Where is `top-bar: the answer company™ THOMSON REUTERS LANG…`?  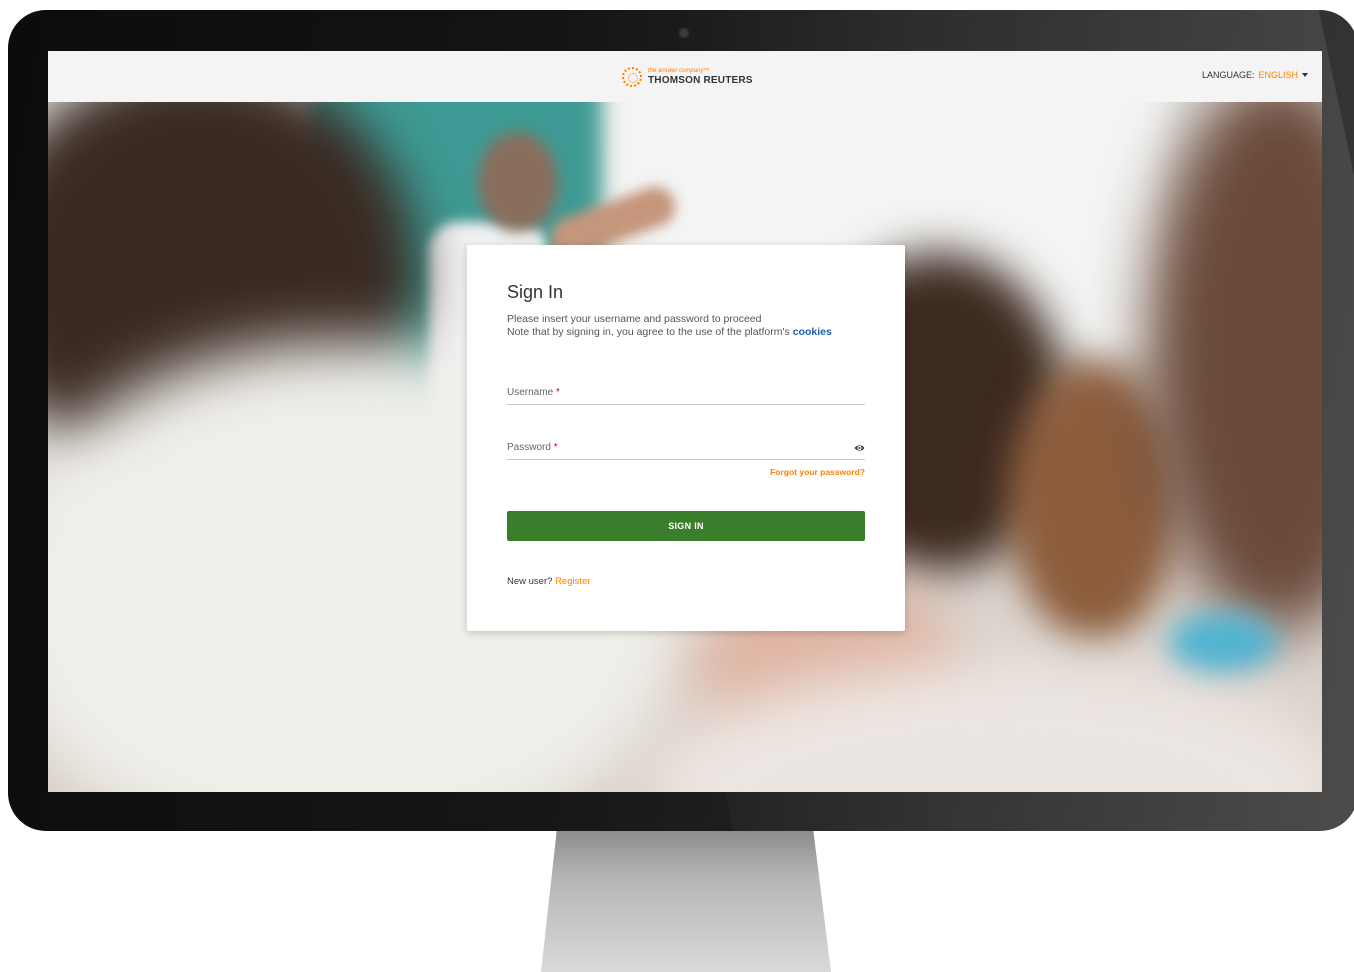 top-bar: the answer company™ THOMSON REUTERS LANG… is located at coordinates (685, 76).